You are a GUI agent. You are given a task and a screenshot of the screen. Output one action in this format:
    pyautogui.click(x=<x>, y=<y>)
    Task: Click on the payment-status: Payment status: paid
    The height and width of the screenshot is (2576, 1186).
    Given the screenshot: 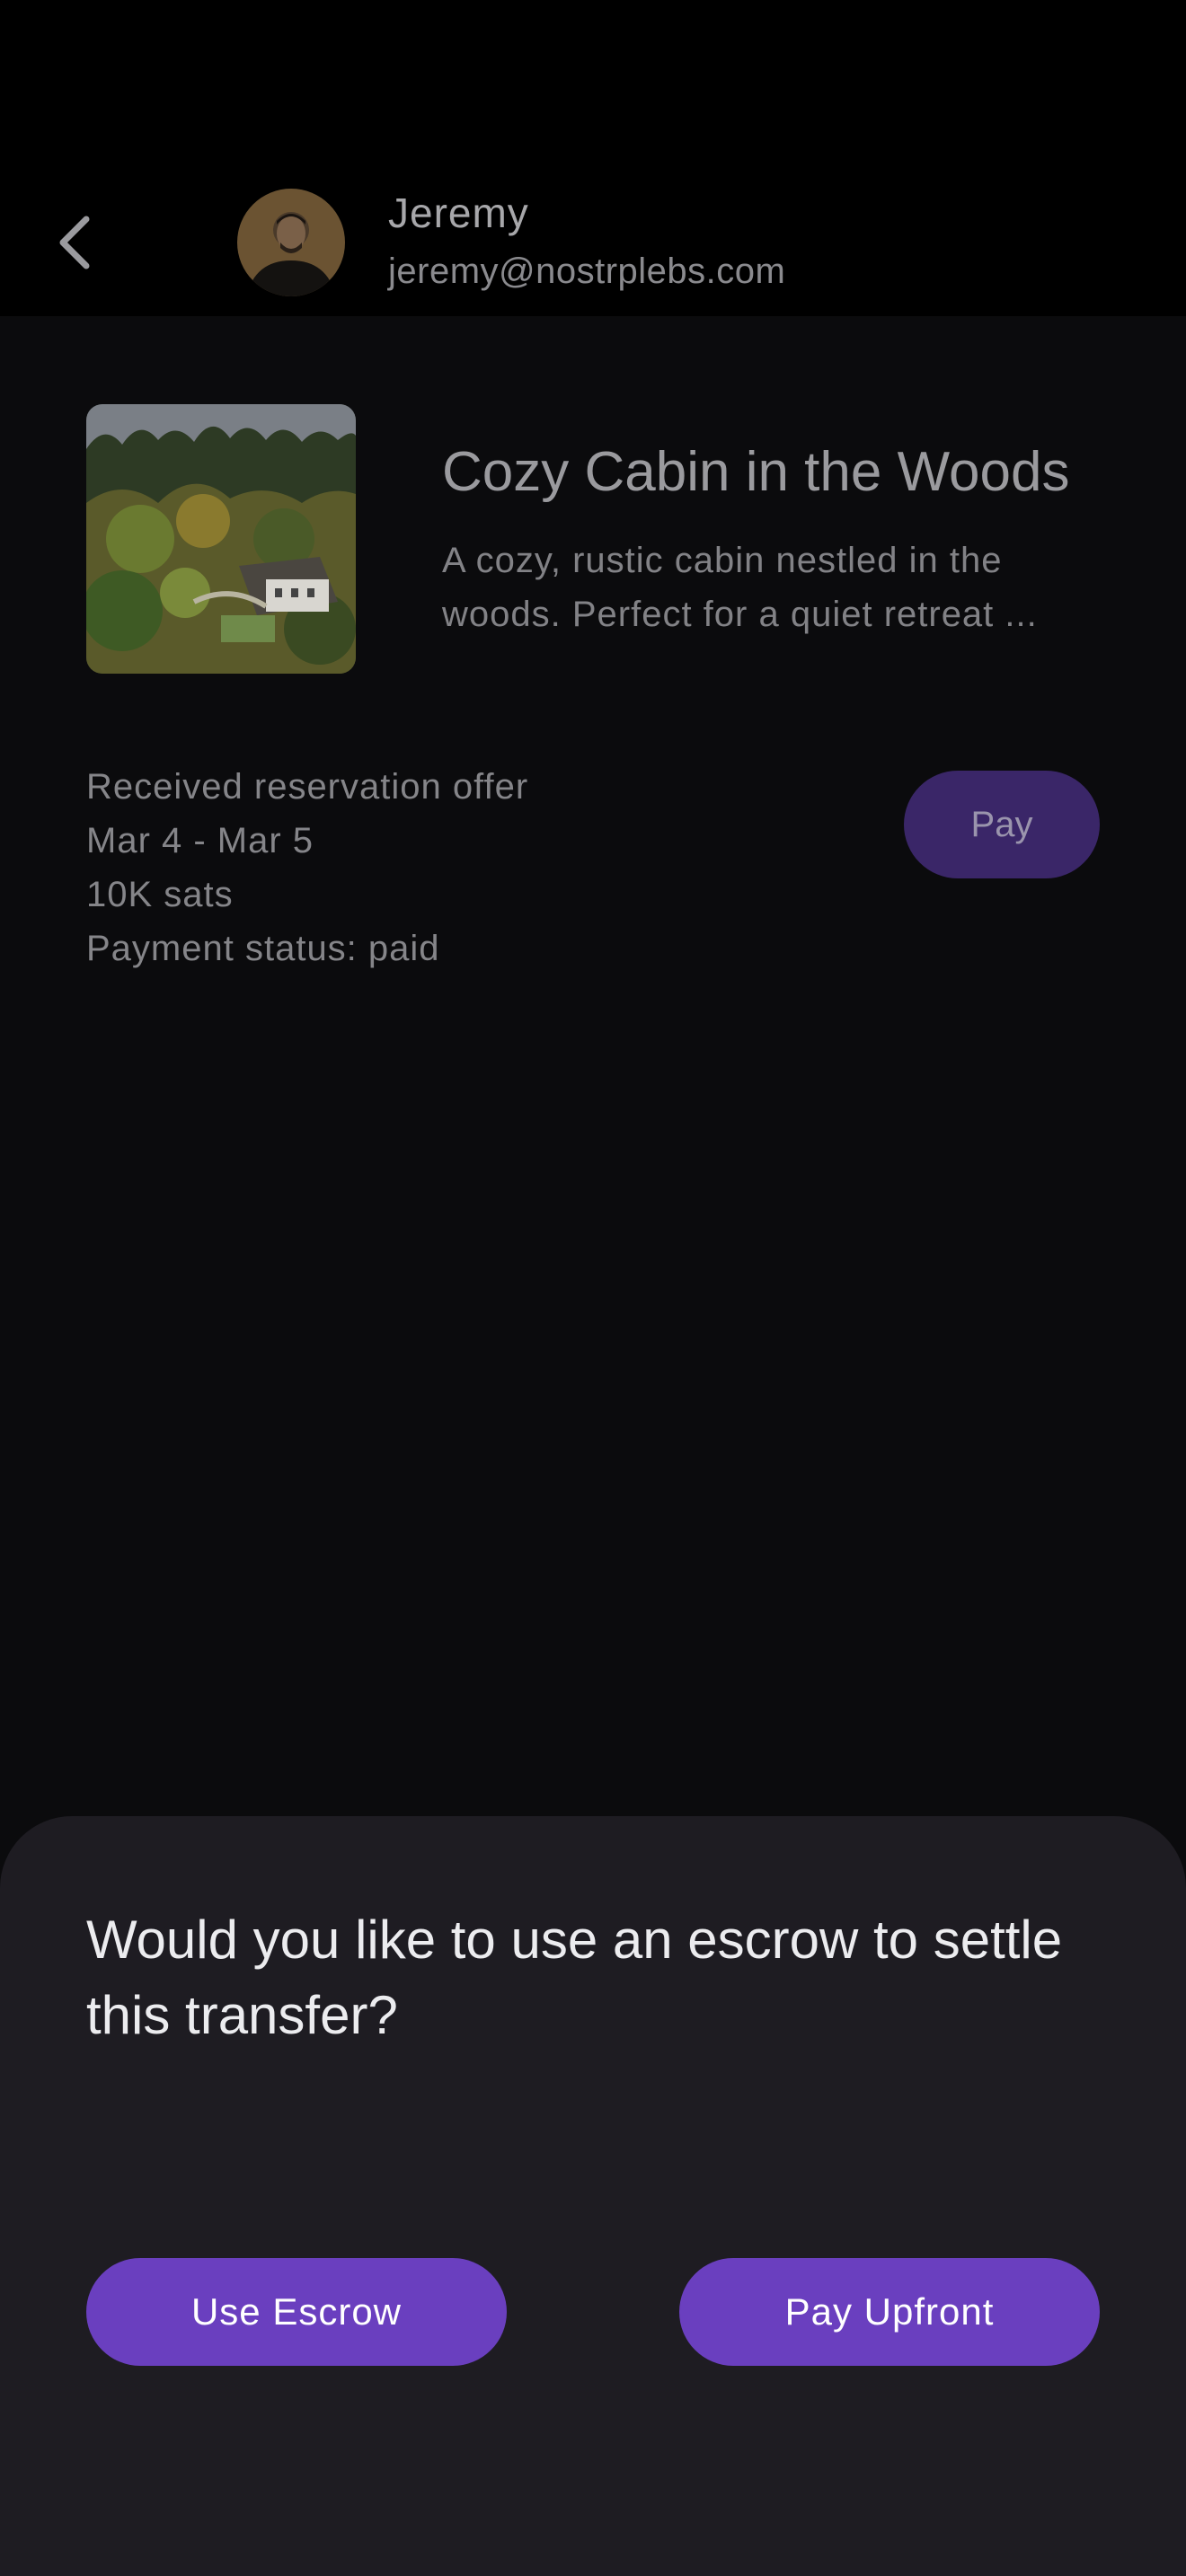 What is the action you would take?
    pyautogui.click(x=263, y=948)
    